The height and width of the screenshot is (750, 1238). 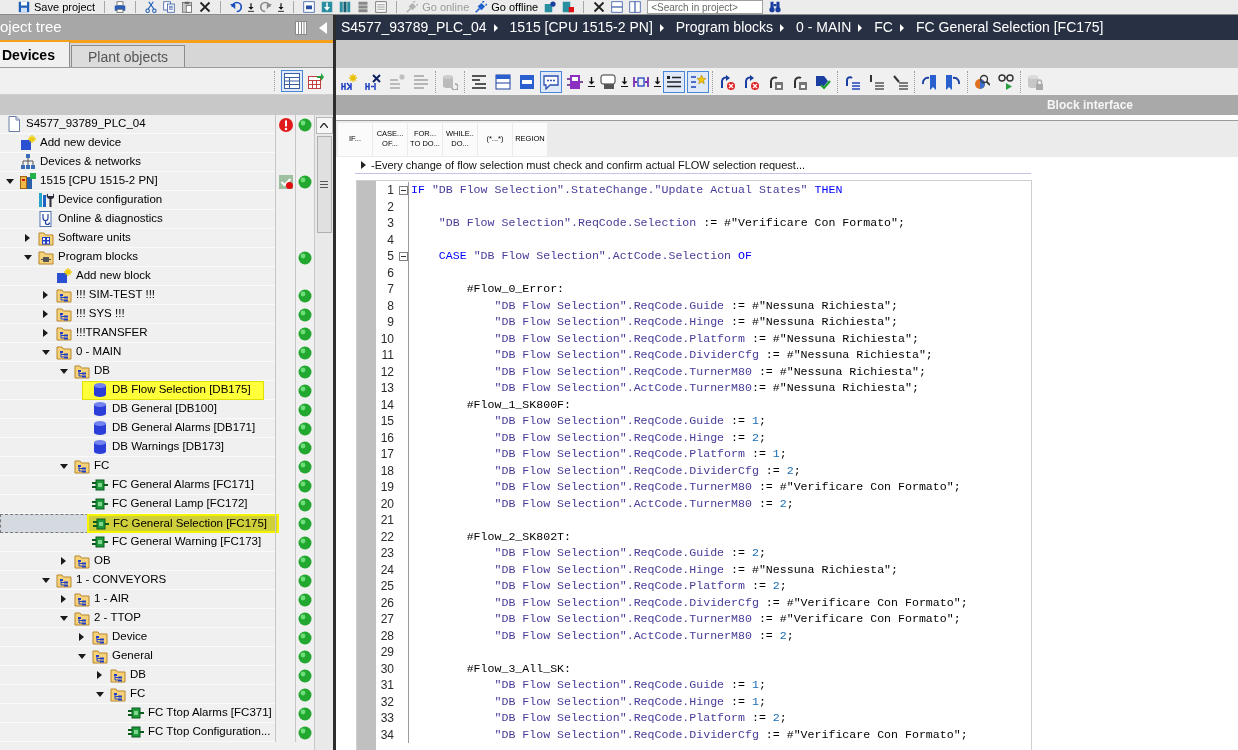 What do you see at coordinates (35, 54) in the screenshot?
I see `tab: Devices` at bounding box center [35, 54].